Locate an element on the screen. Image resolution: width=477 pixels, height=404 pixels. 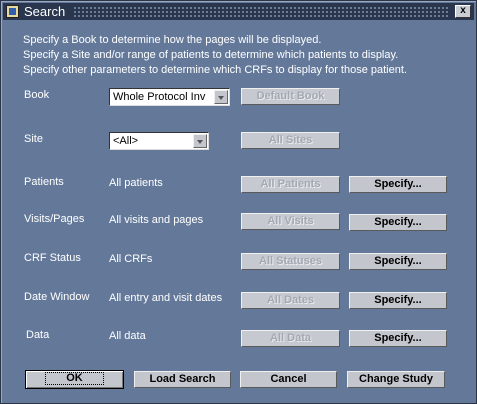
visits-pages-value: All visits and pages is located at coordinates (156, 220).